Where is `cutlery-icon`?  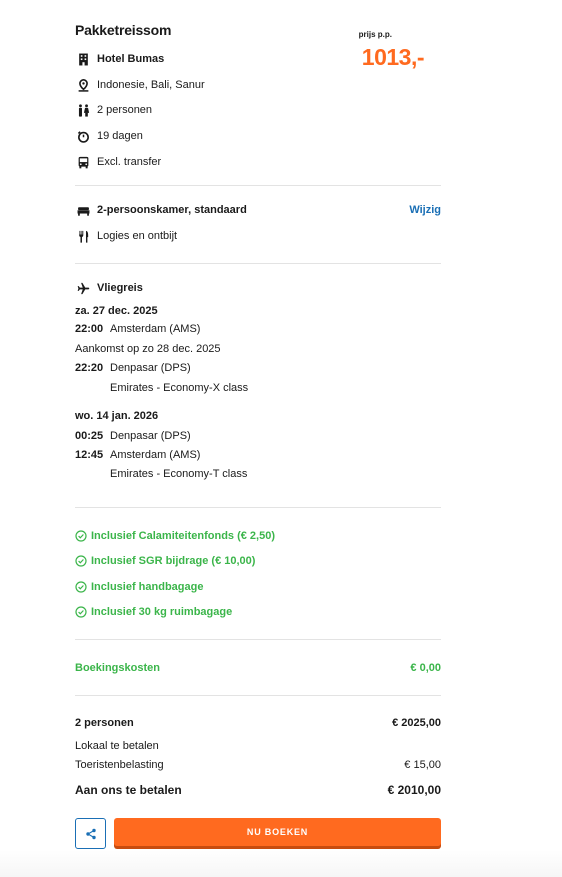 cutlery-icon is located at coordinates (83, 236).